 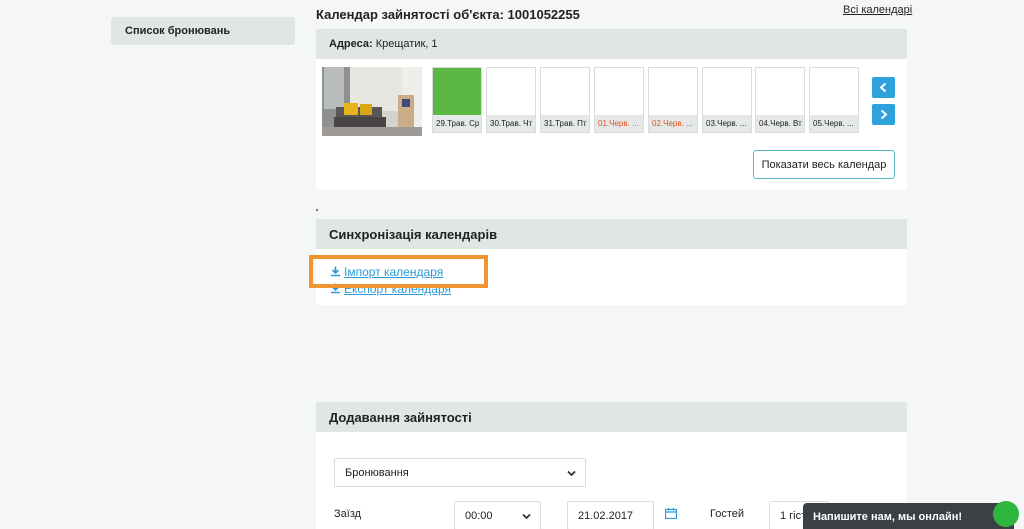 What do you see at coordinates (479, 516) in the screenshot?
I see `checkin-time-value: 00:00` at bounding box center [479, 516].